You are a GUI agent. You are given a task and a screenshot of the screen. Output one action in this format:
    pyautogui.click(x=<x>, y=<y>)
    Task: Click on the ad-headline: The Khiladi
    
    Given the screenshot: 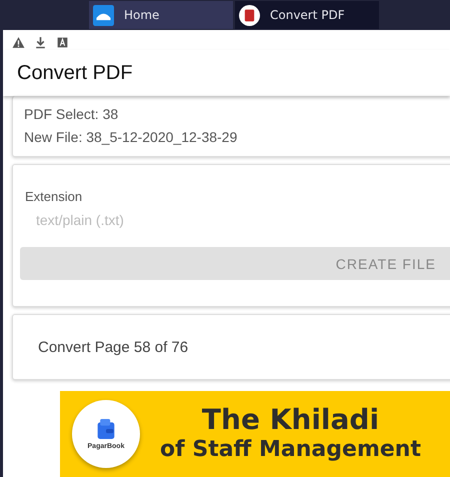 What is the action you would take?
    pyautogui.click(x=291, y=420)
    